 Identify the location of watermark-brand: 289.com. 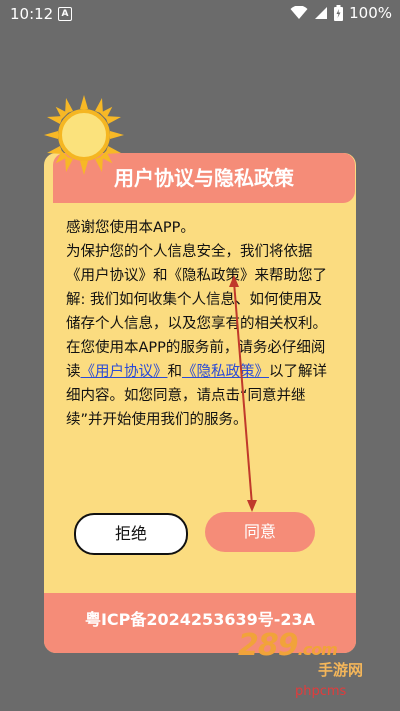
(288, 645).